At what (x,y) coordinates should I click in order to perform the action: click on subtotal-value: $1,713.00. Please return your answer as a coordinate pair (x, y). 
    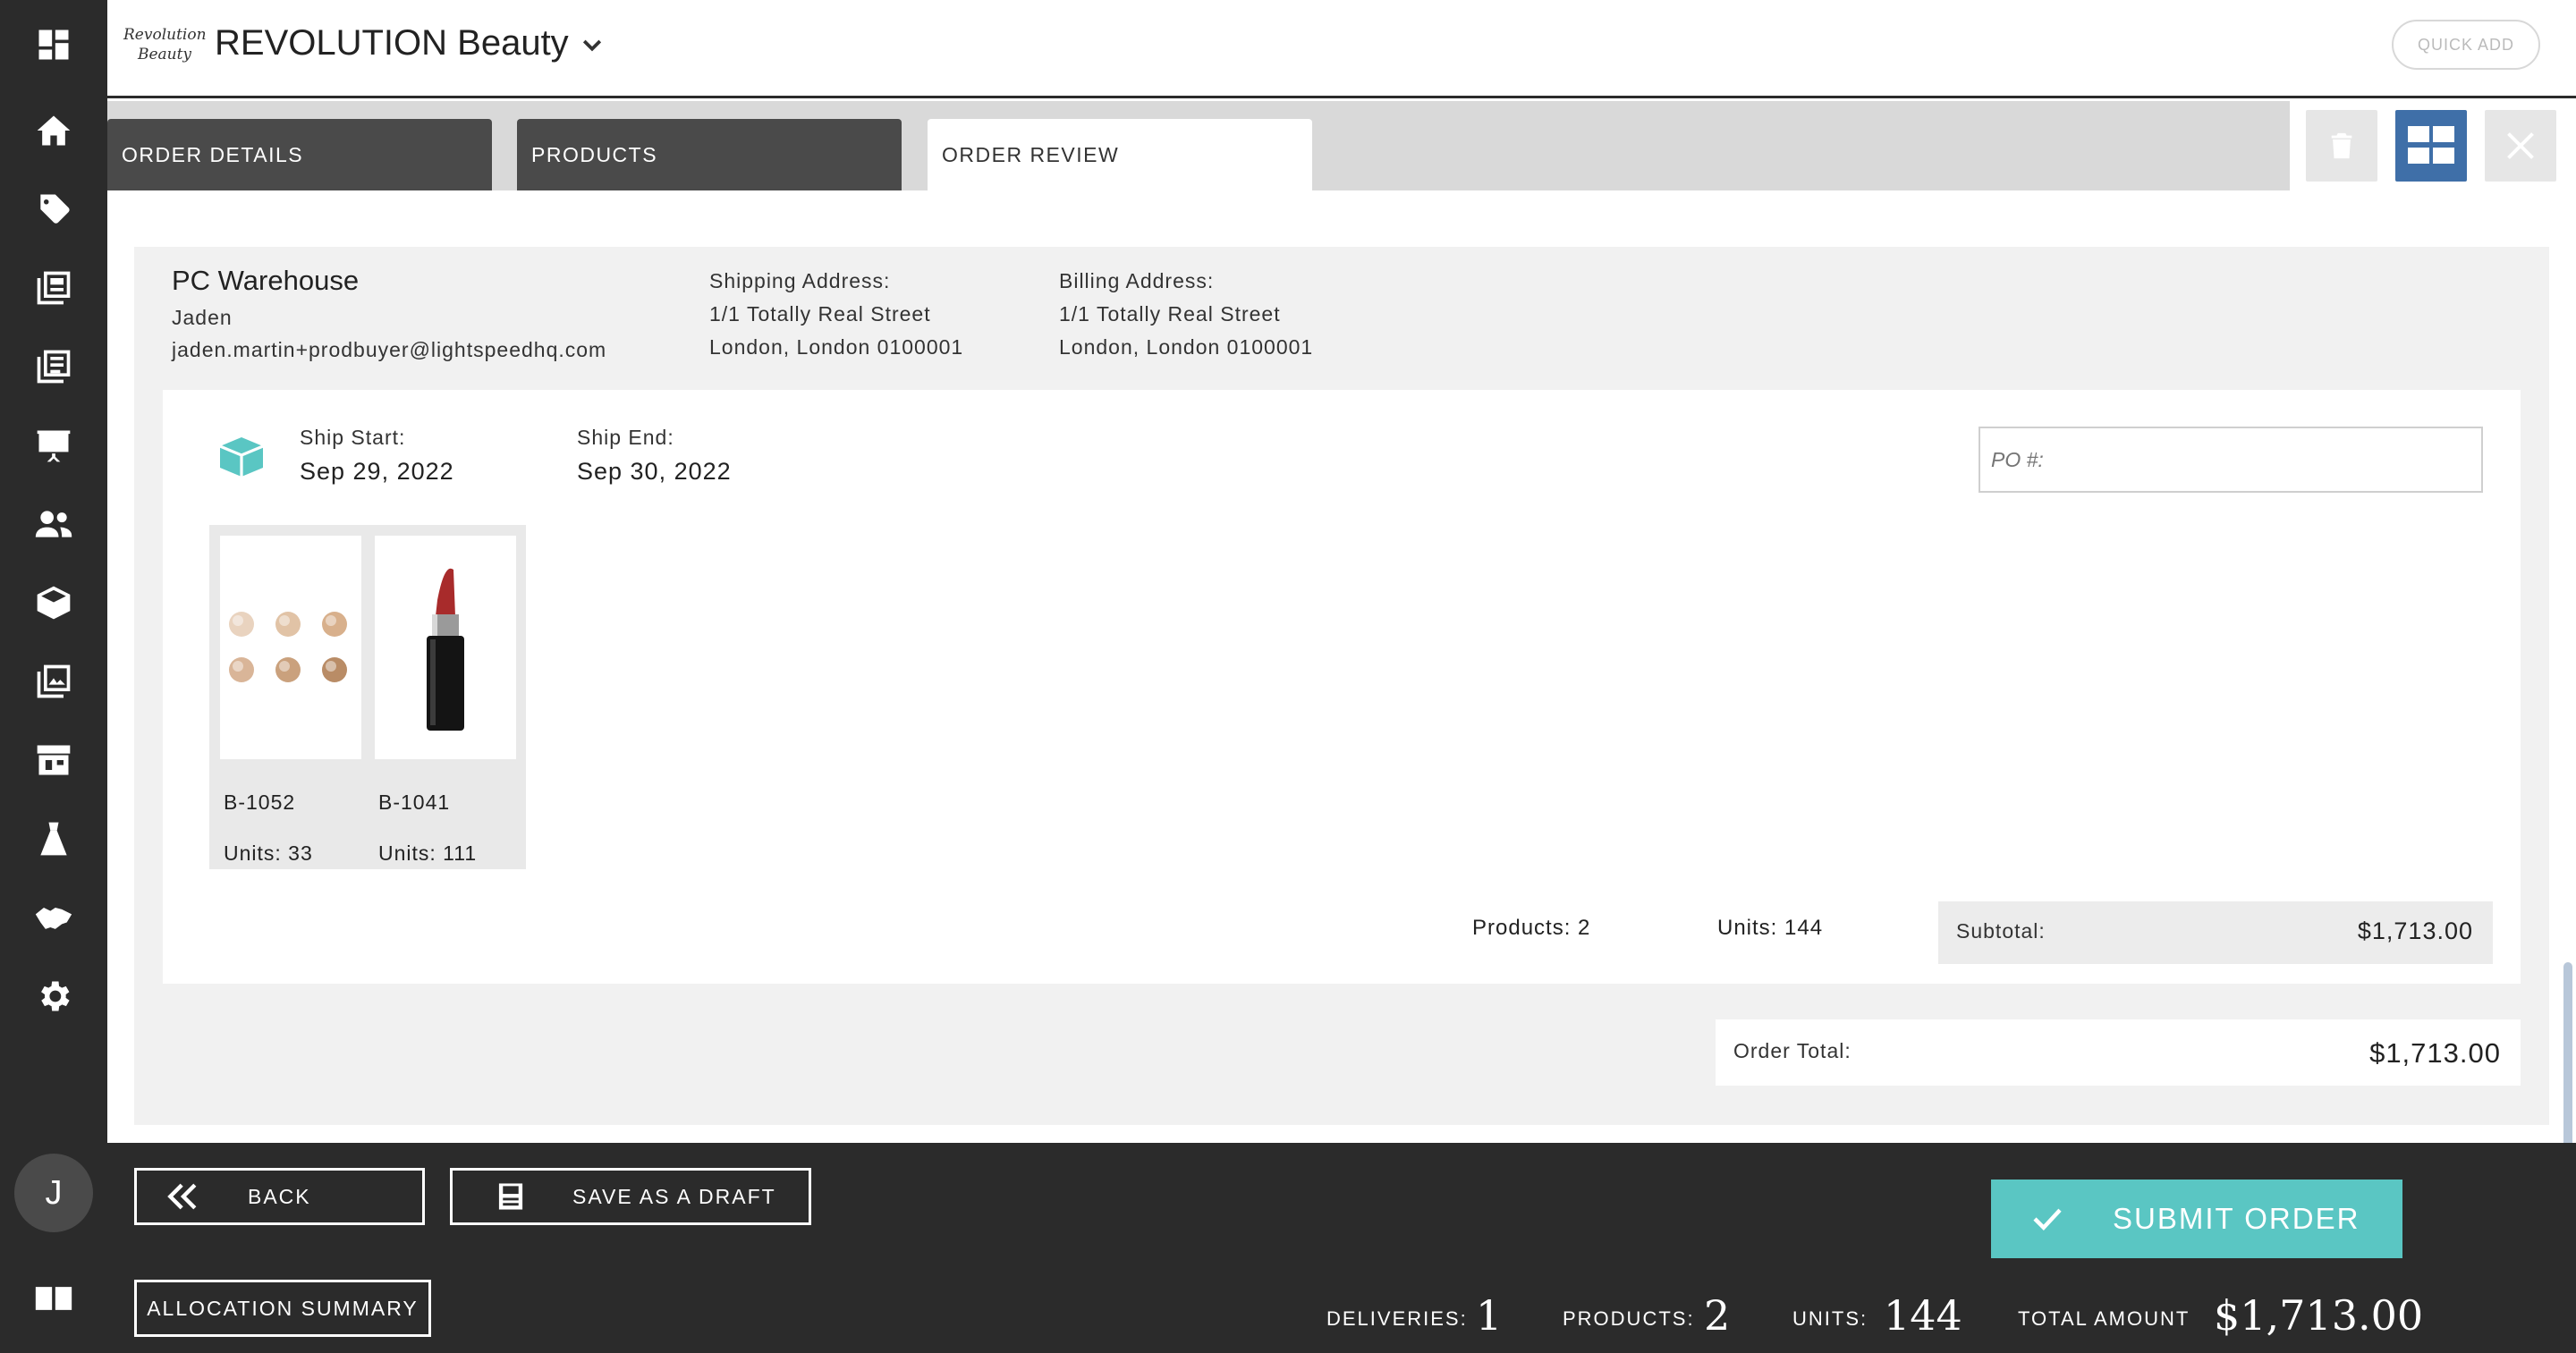
    Looking at the image, I should click on (2415, 931).